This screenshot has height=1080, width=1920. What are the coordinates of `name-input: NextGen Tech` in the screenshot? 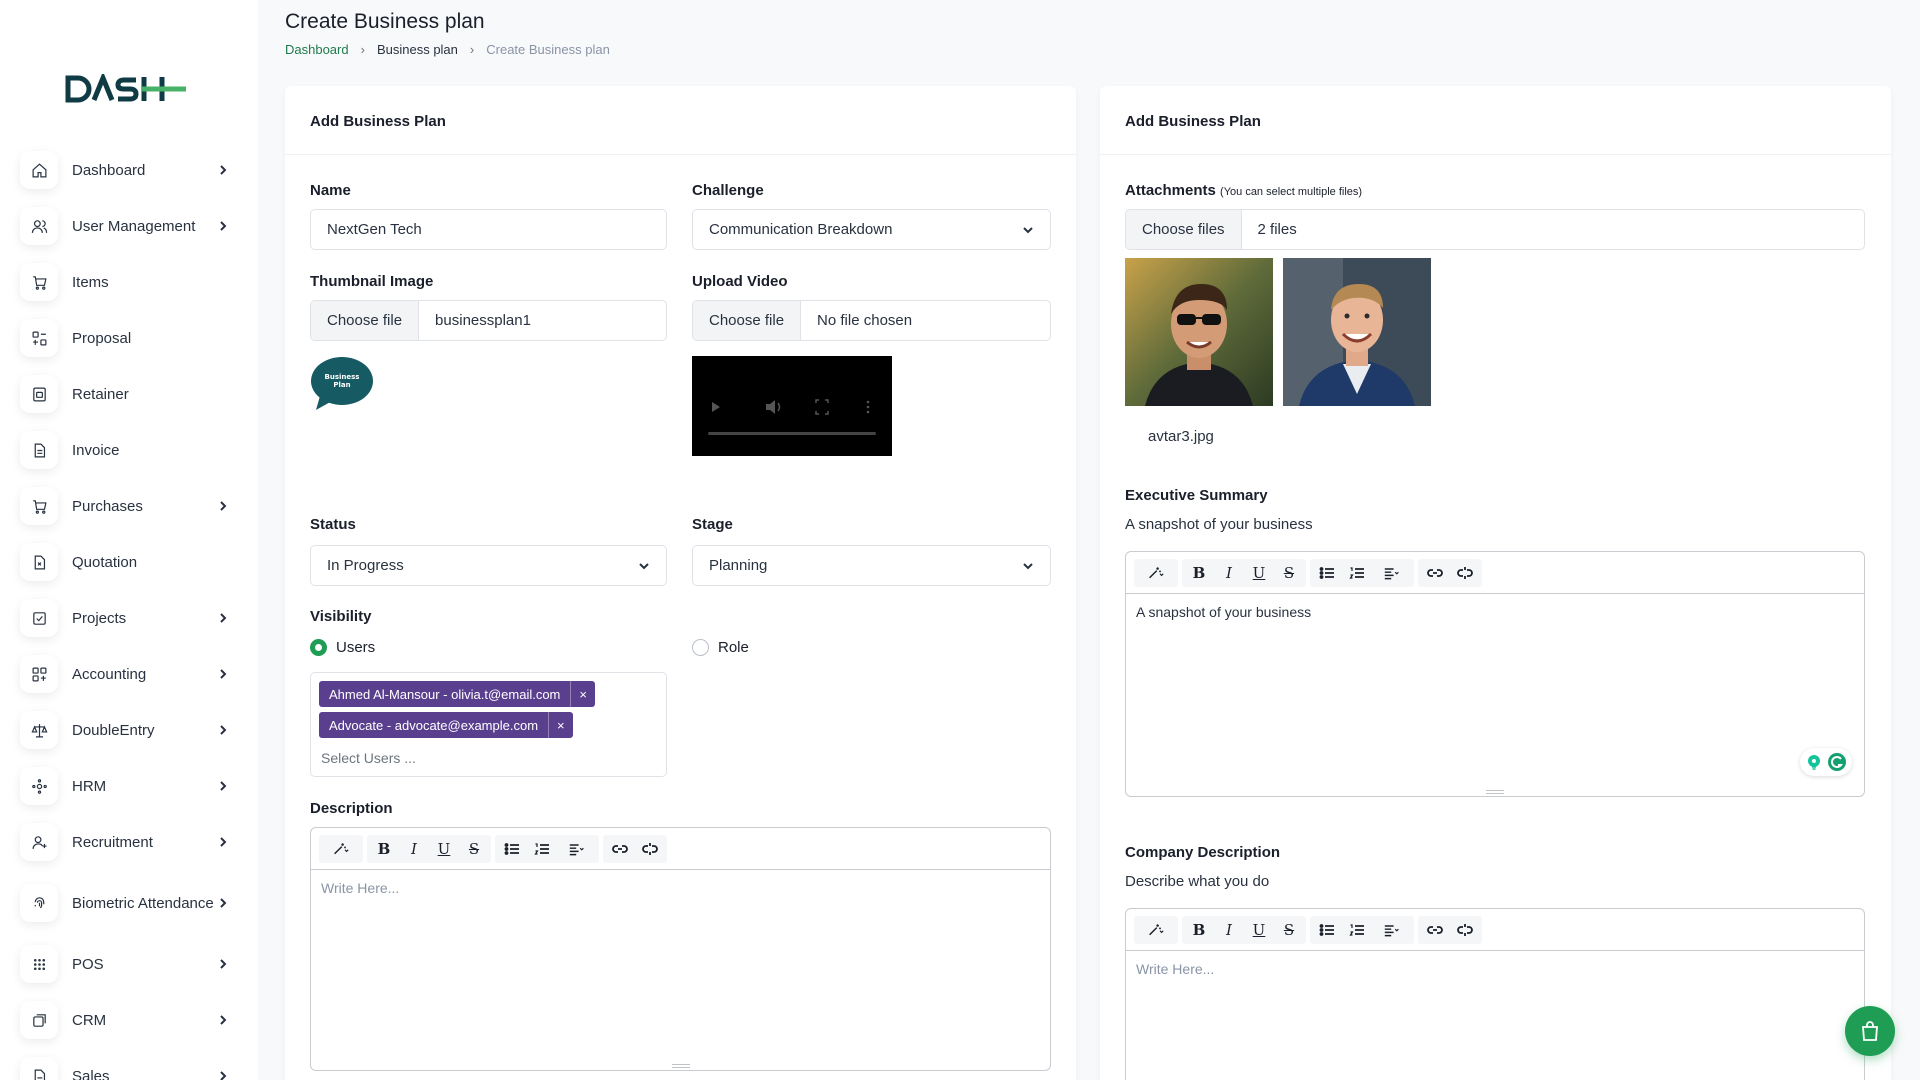 It's located at (488, 229).